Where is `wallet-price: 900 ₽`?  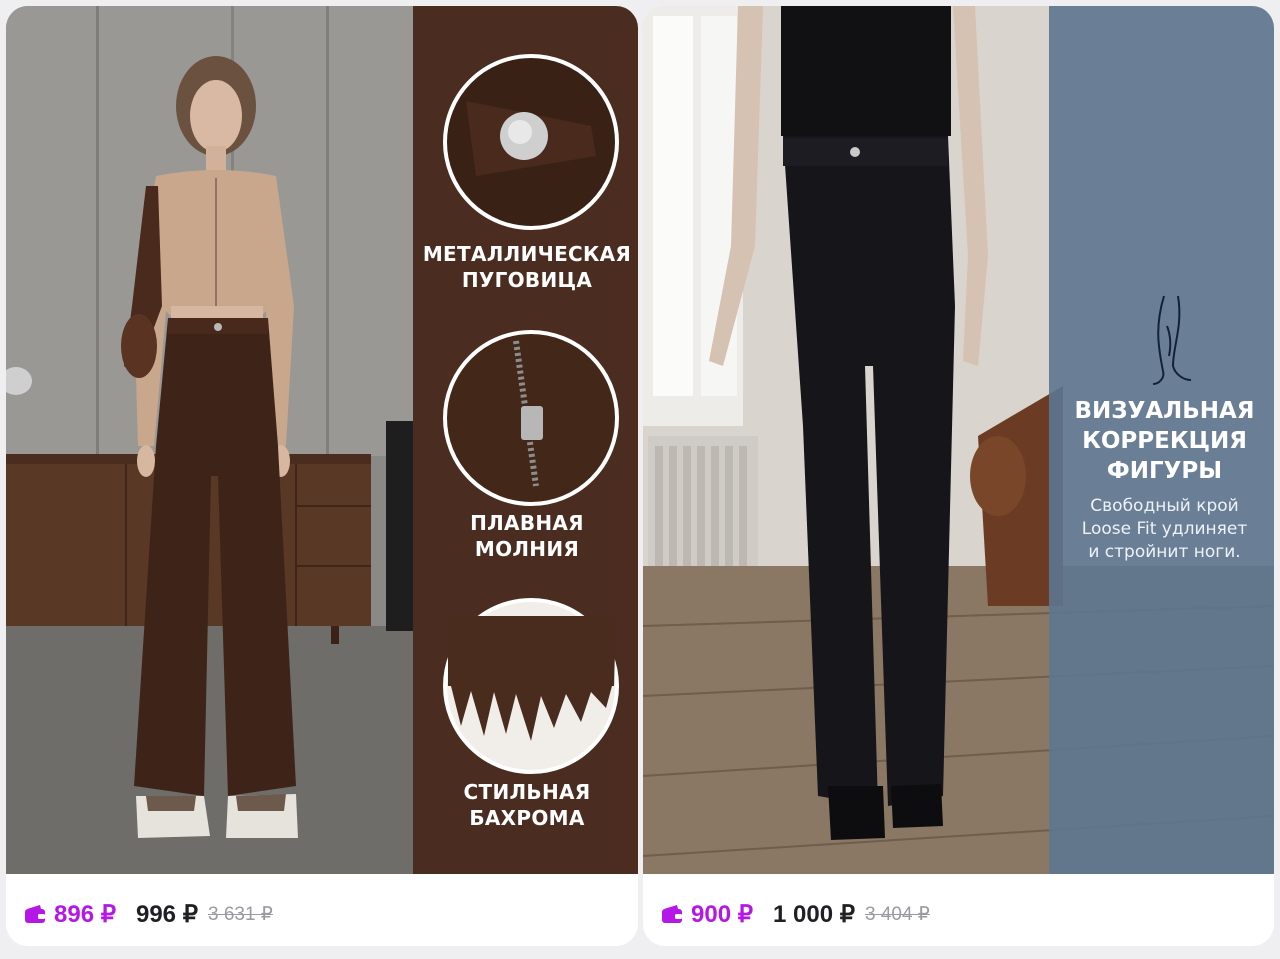 wallet-price: 900 ₽ is located at coordinates (722, 914).